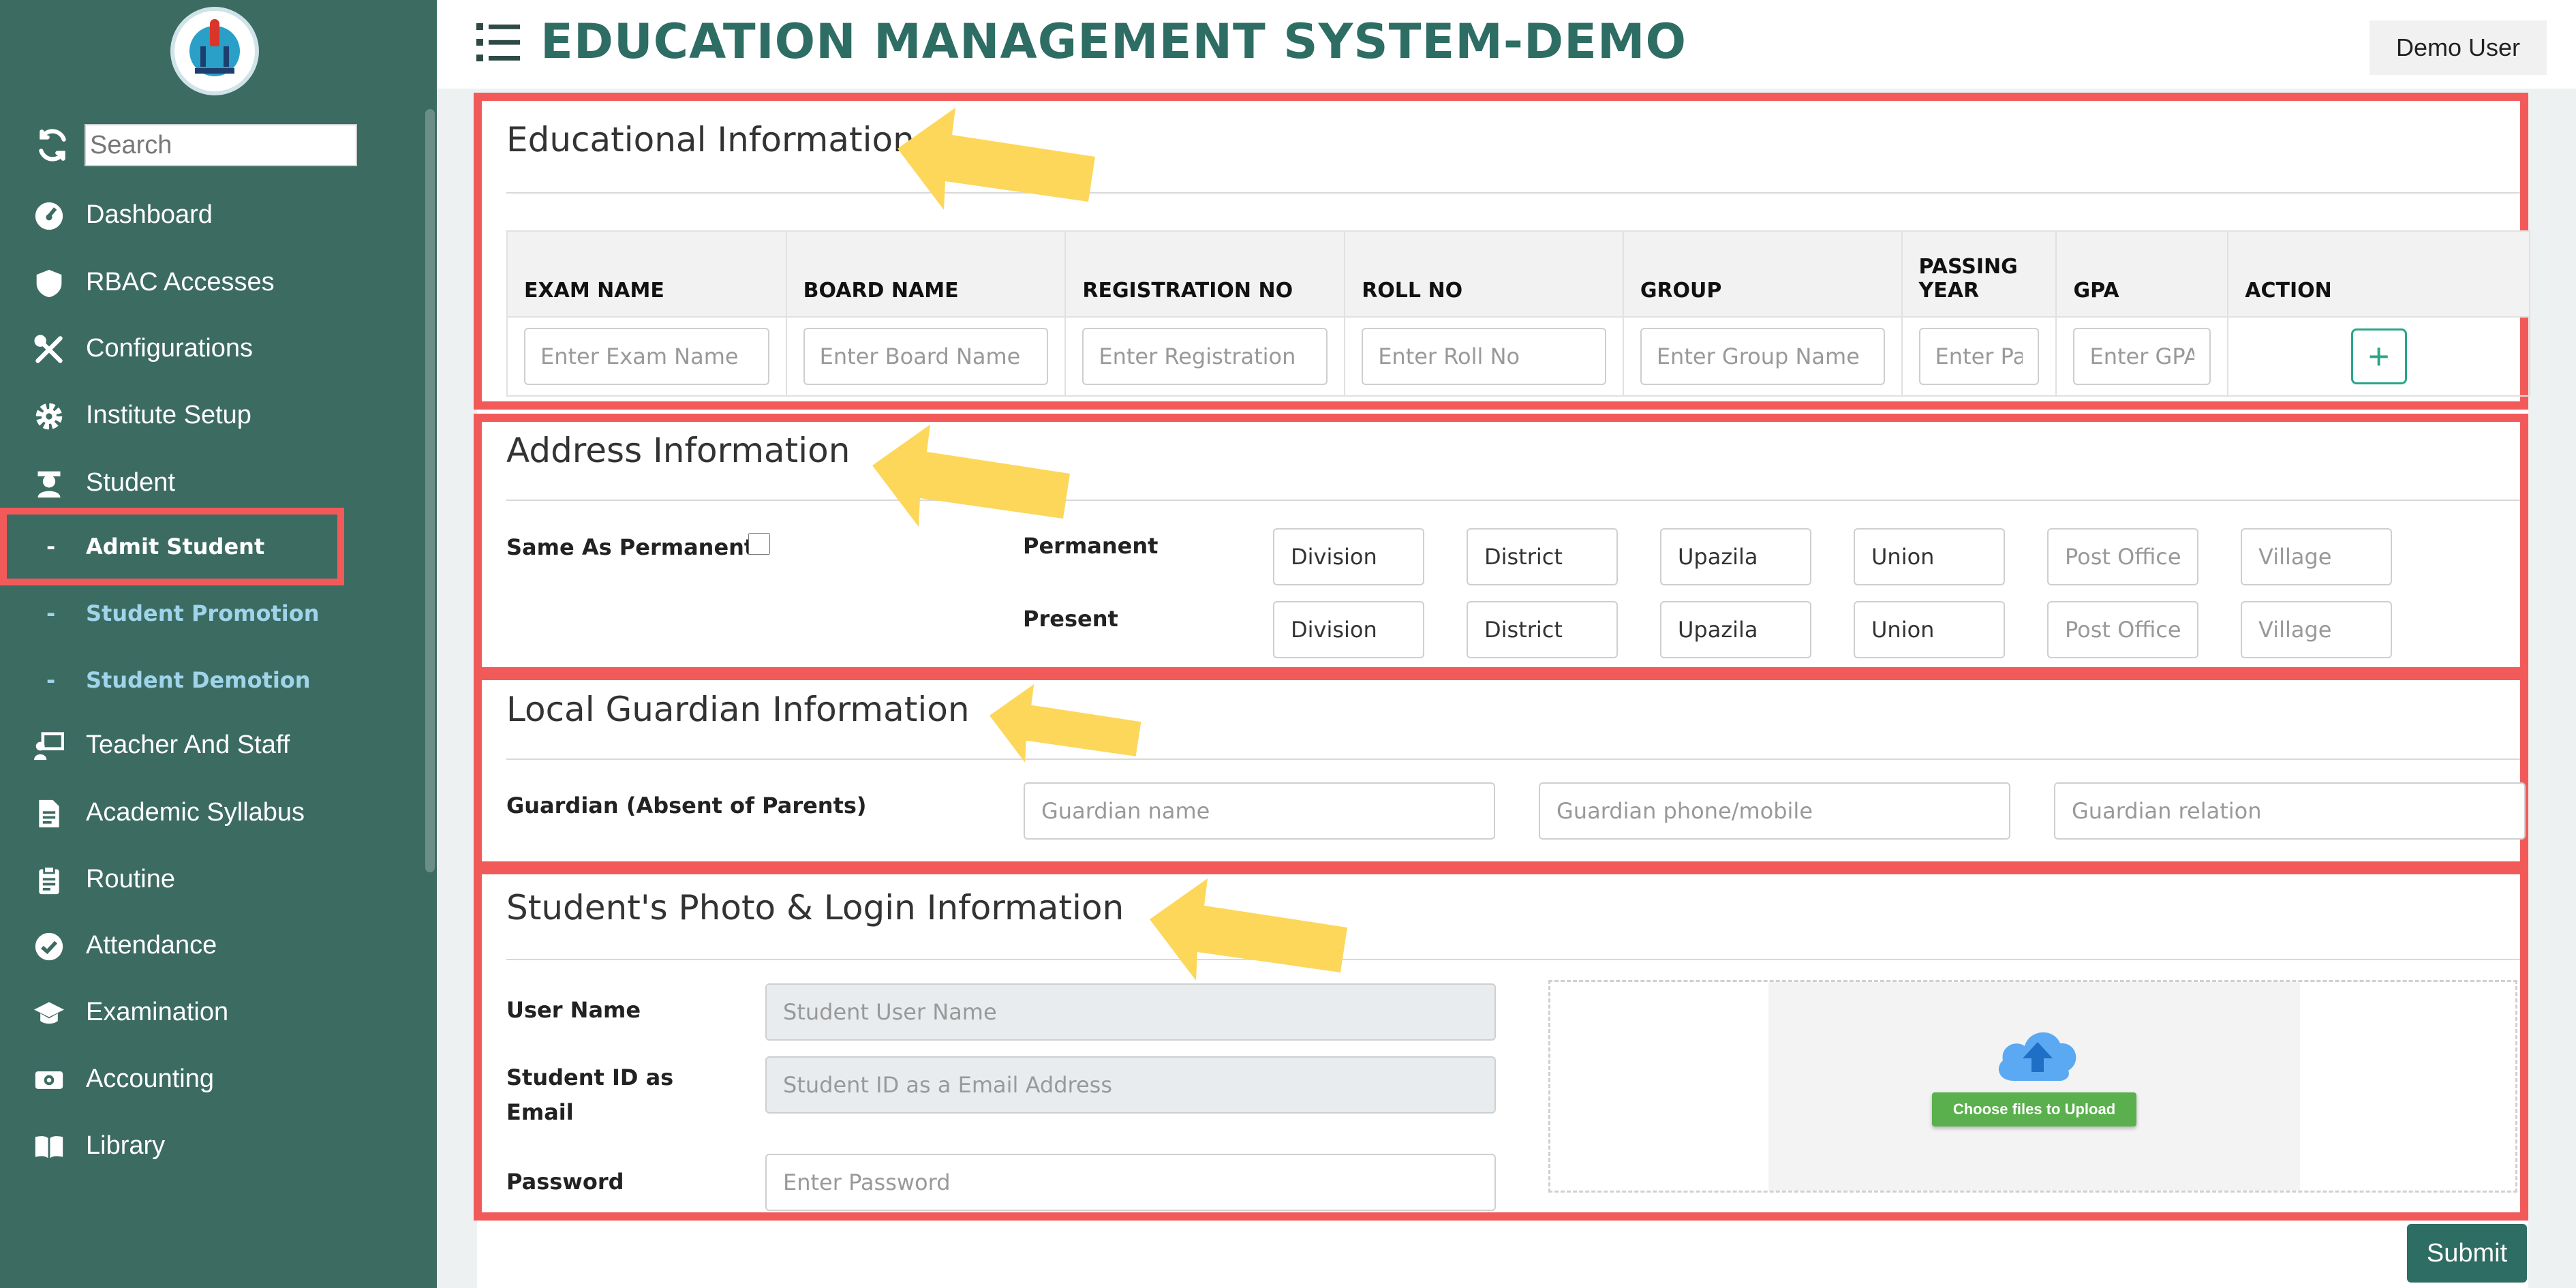  Describe the element at coordinates (1348, 556) in the screenshot. I see `permanent-division-input` at that location.